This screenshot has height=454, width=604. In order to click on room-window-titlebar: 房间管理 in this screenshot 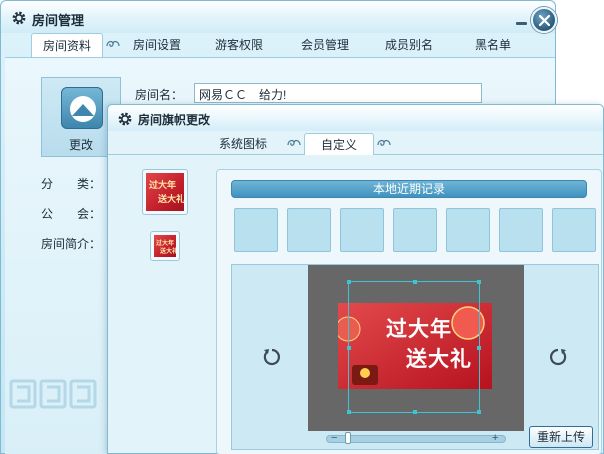, I will do `click(279, 17)`.